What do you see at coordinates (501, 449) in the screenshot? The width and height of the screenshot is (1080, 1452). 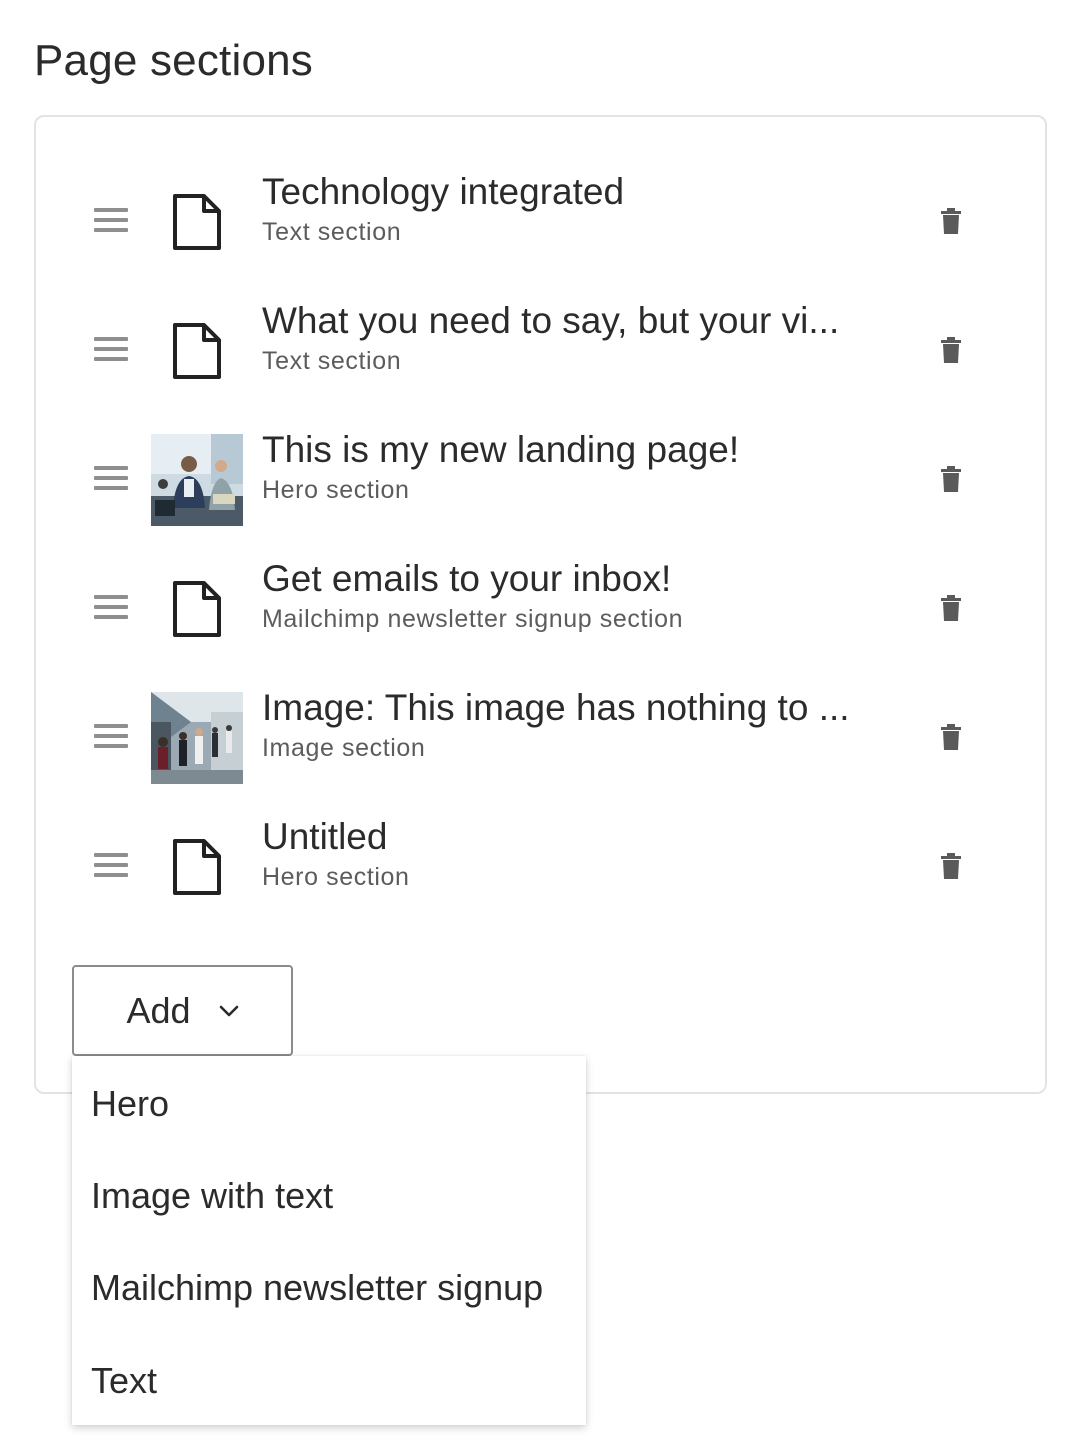 I see `section-title: This is my new landing page!` at bounding box center [501, 449].